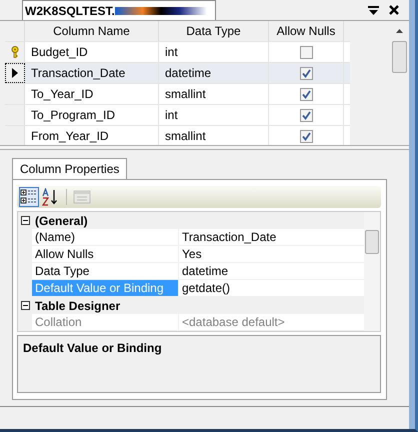 The image size is (418, 432). I want to click on category-label: (General), so click(61, 221).